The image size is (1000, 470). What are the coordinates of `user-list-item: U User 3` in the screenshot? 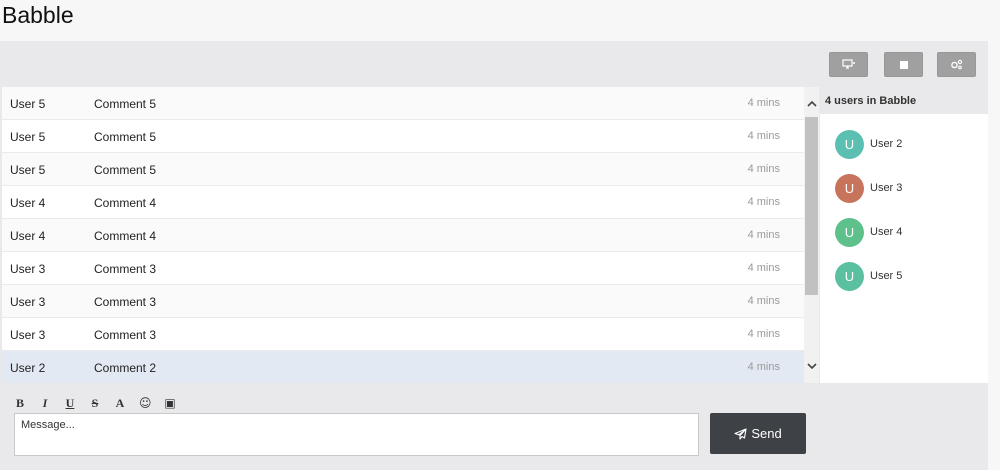 It's located at (868, 188).